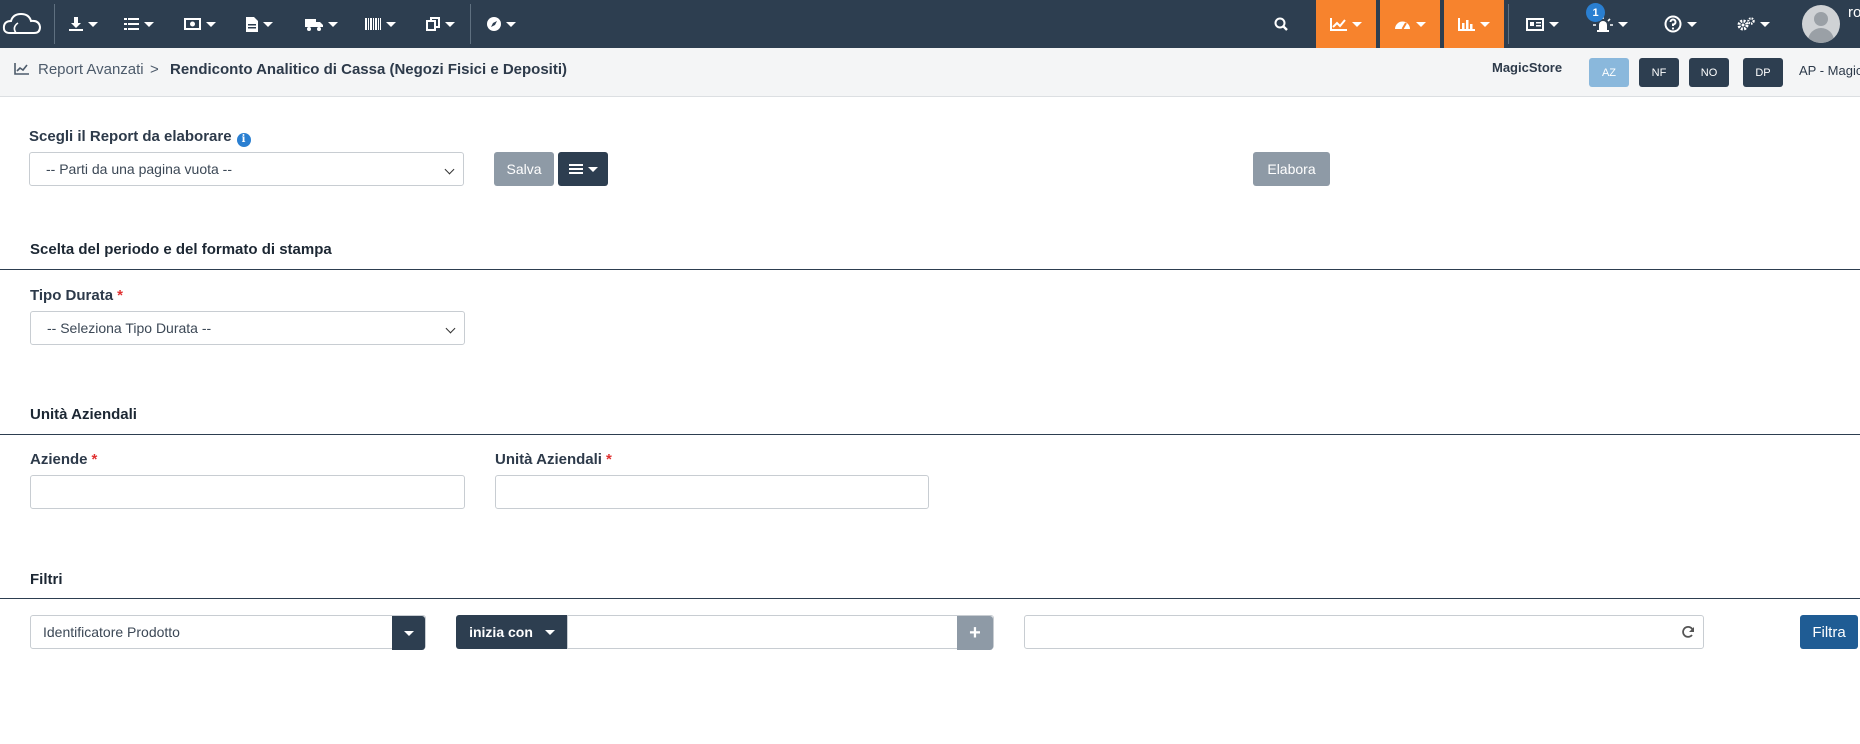  Describe the element at coordinates (1402, 25) in the screenshot. I see `dashboard-icon` at that location.